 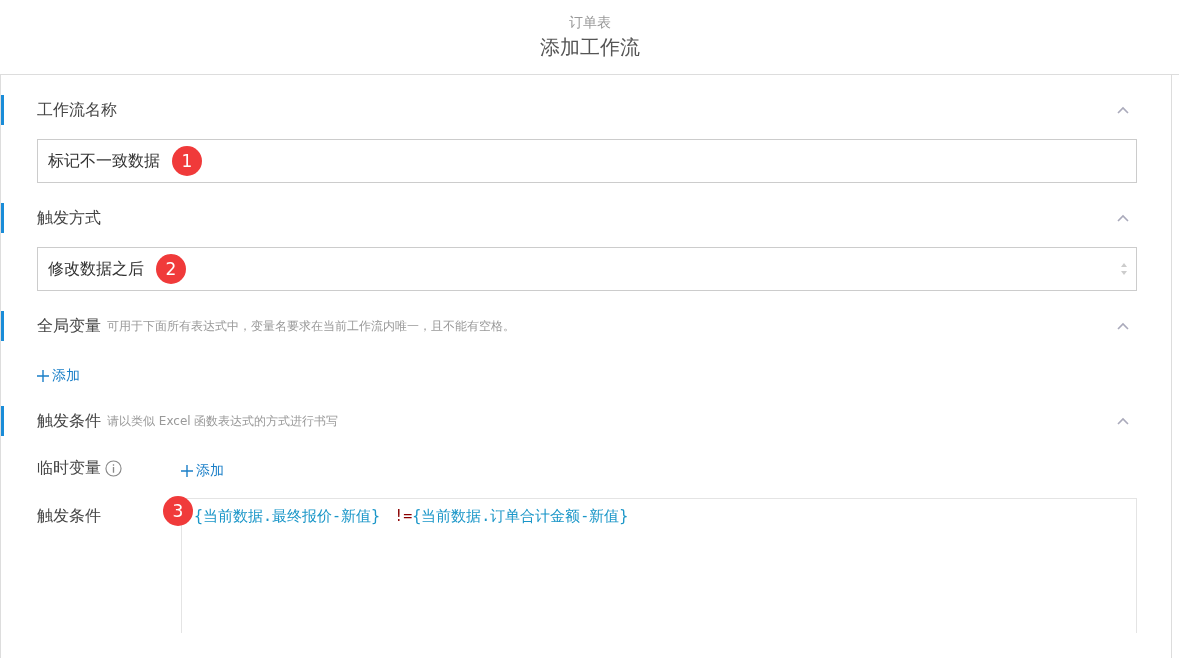 What do you see at coordinates (69, 468) in the screenshot?
I see `temp-variable-label: 临时变量` at bounding box center [69, 468].